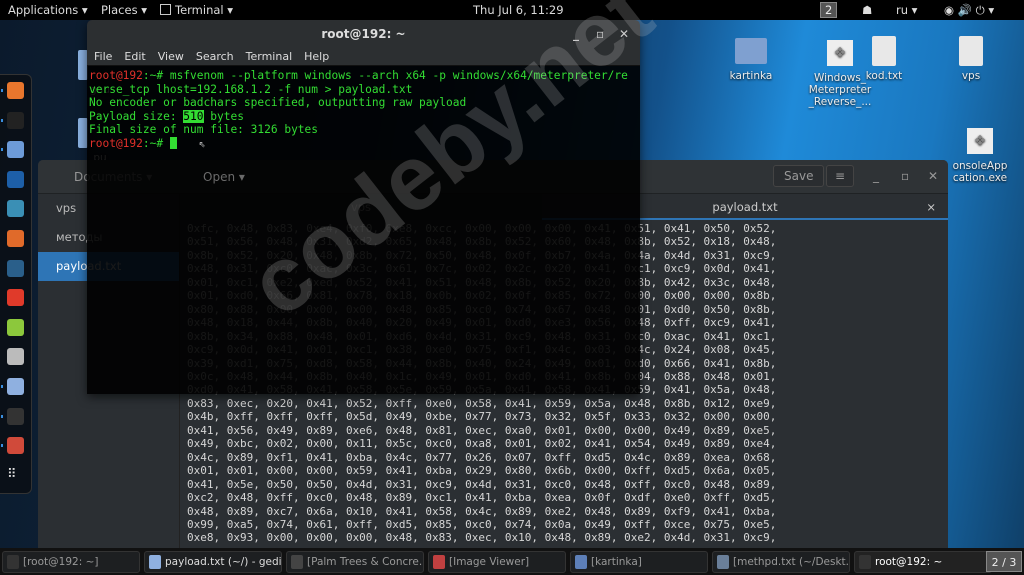 Image resolution: width=1024 pixels, height=575 pixels. I want to click on armitage-icon, so click(15, 209).